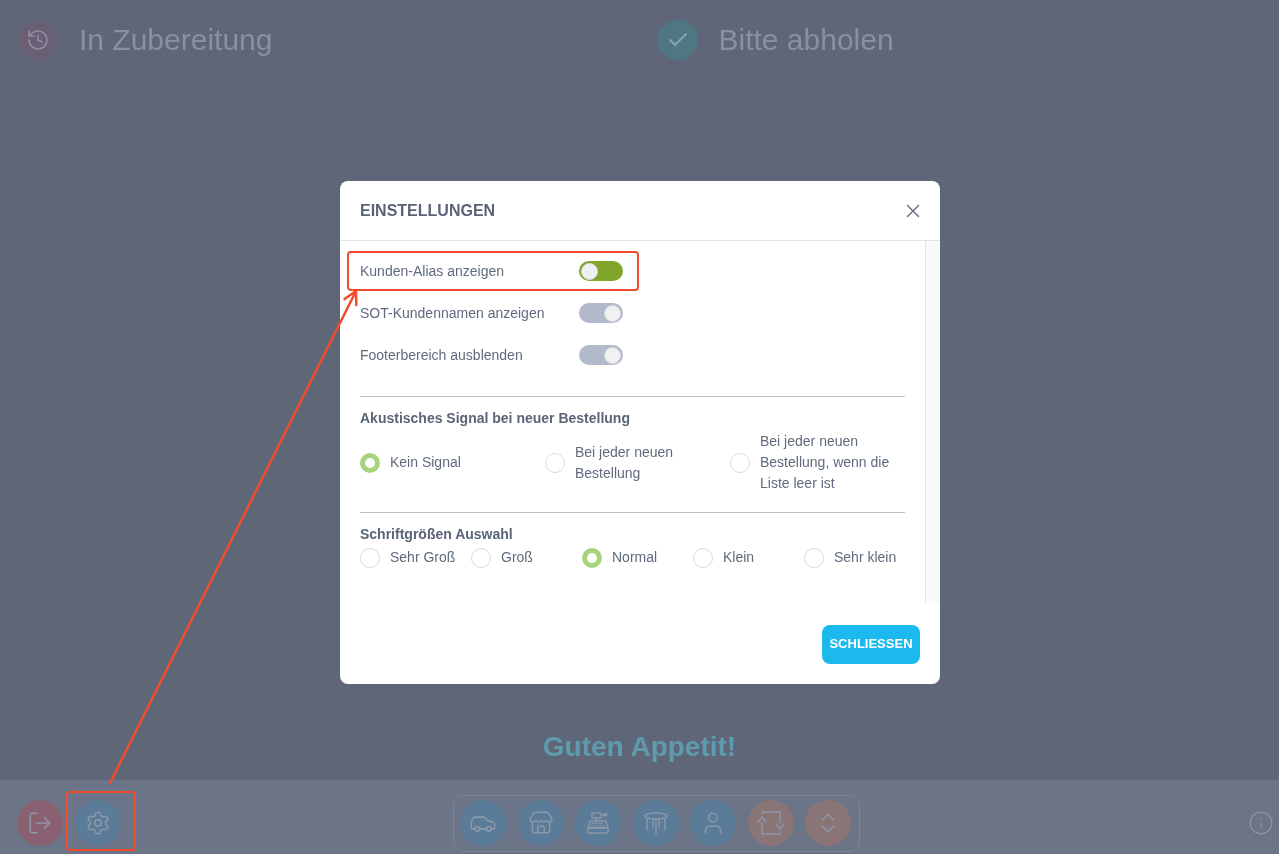 The width and height of the screenshot is (1279, 854). Describe the element at coordinates (625, 462) in the screenshot. I see `radio-label: Bei jeder neuen Bestellung` at that location.